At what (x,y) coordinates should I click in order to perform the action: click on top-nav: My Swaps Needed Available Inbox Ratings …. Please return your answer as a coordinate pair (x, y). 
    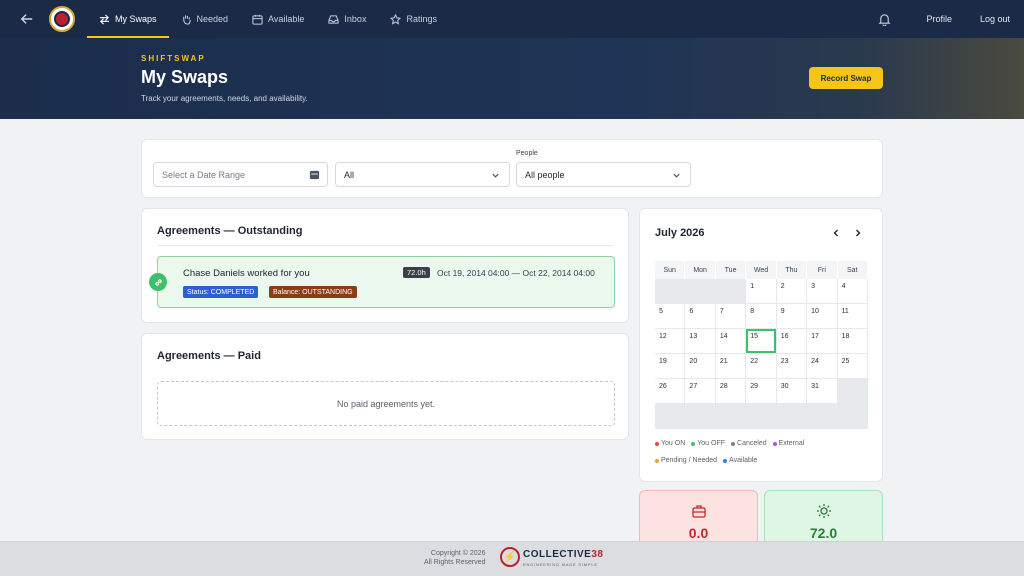
    Looking at the image, I should click on (512, 19).